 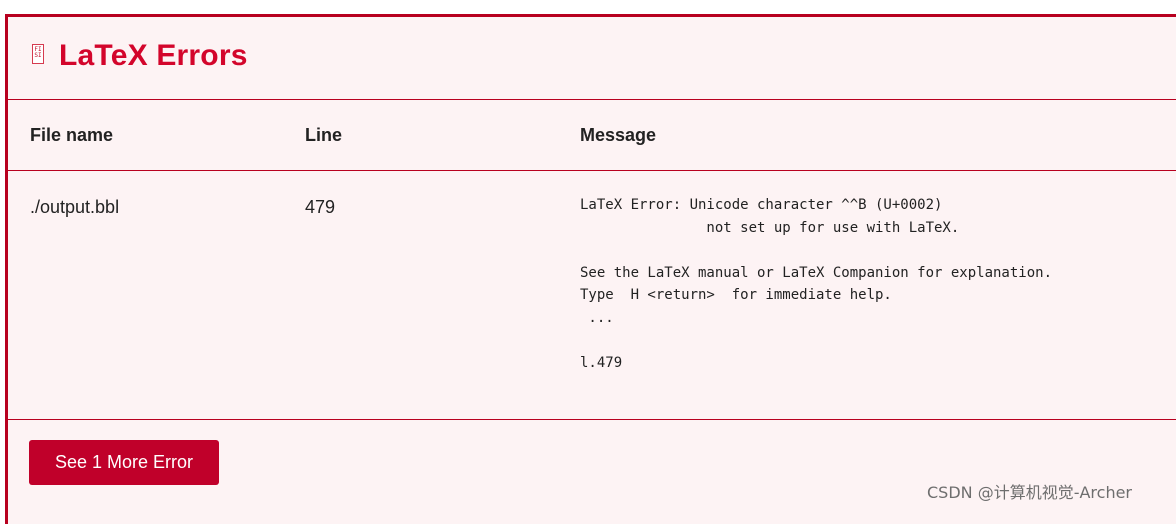 I want to click on error-line-number: 479, so click(x=320, y=207).